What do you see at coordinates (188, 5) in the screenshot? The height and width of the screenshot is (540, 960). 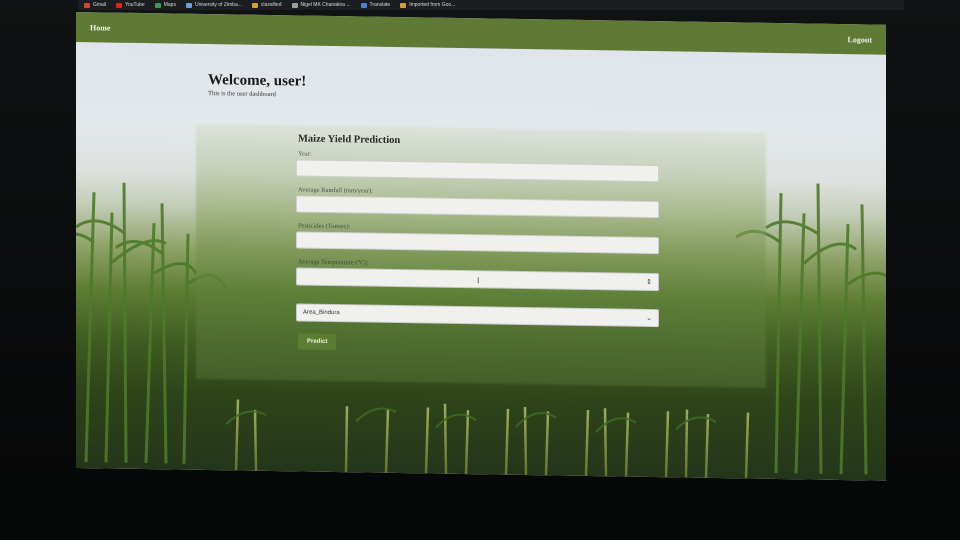 I see `university-icon` at bounding box center [188, 5].